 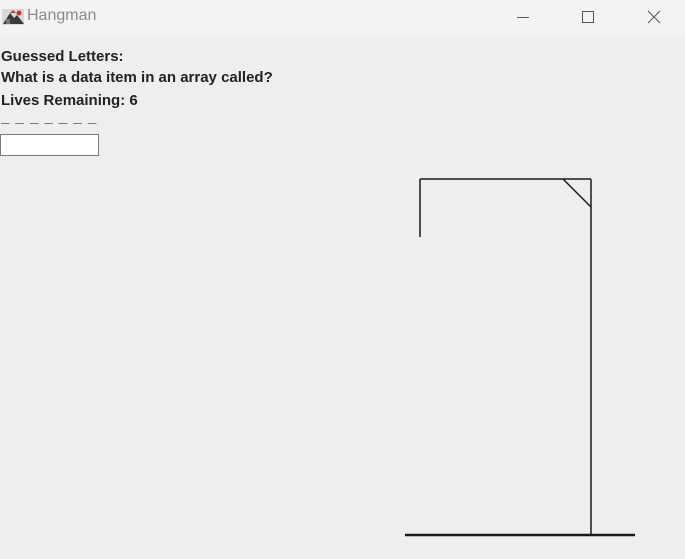 I want to click on word-blanks: _ _ _ _ _ _ _, so click(x=49, y=118).